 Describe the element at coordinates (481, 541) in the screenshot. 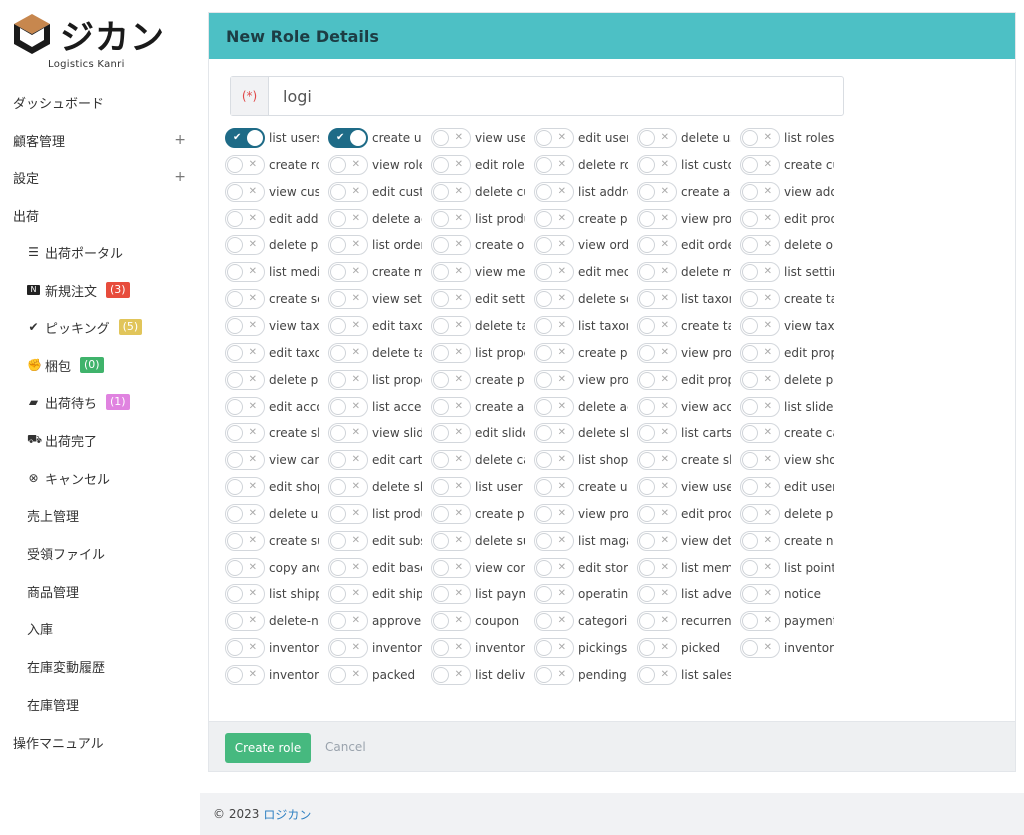

I see `permission-toggle-item: ✕ delete subscriptions` at that location.